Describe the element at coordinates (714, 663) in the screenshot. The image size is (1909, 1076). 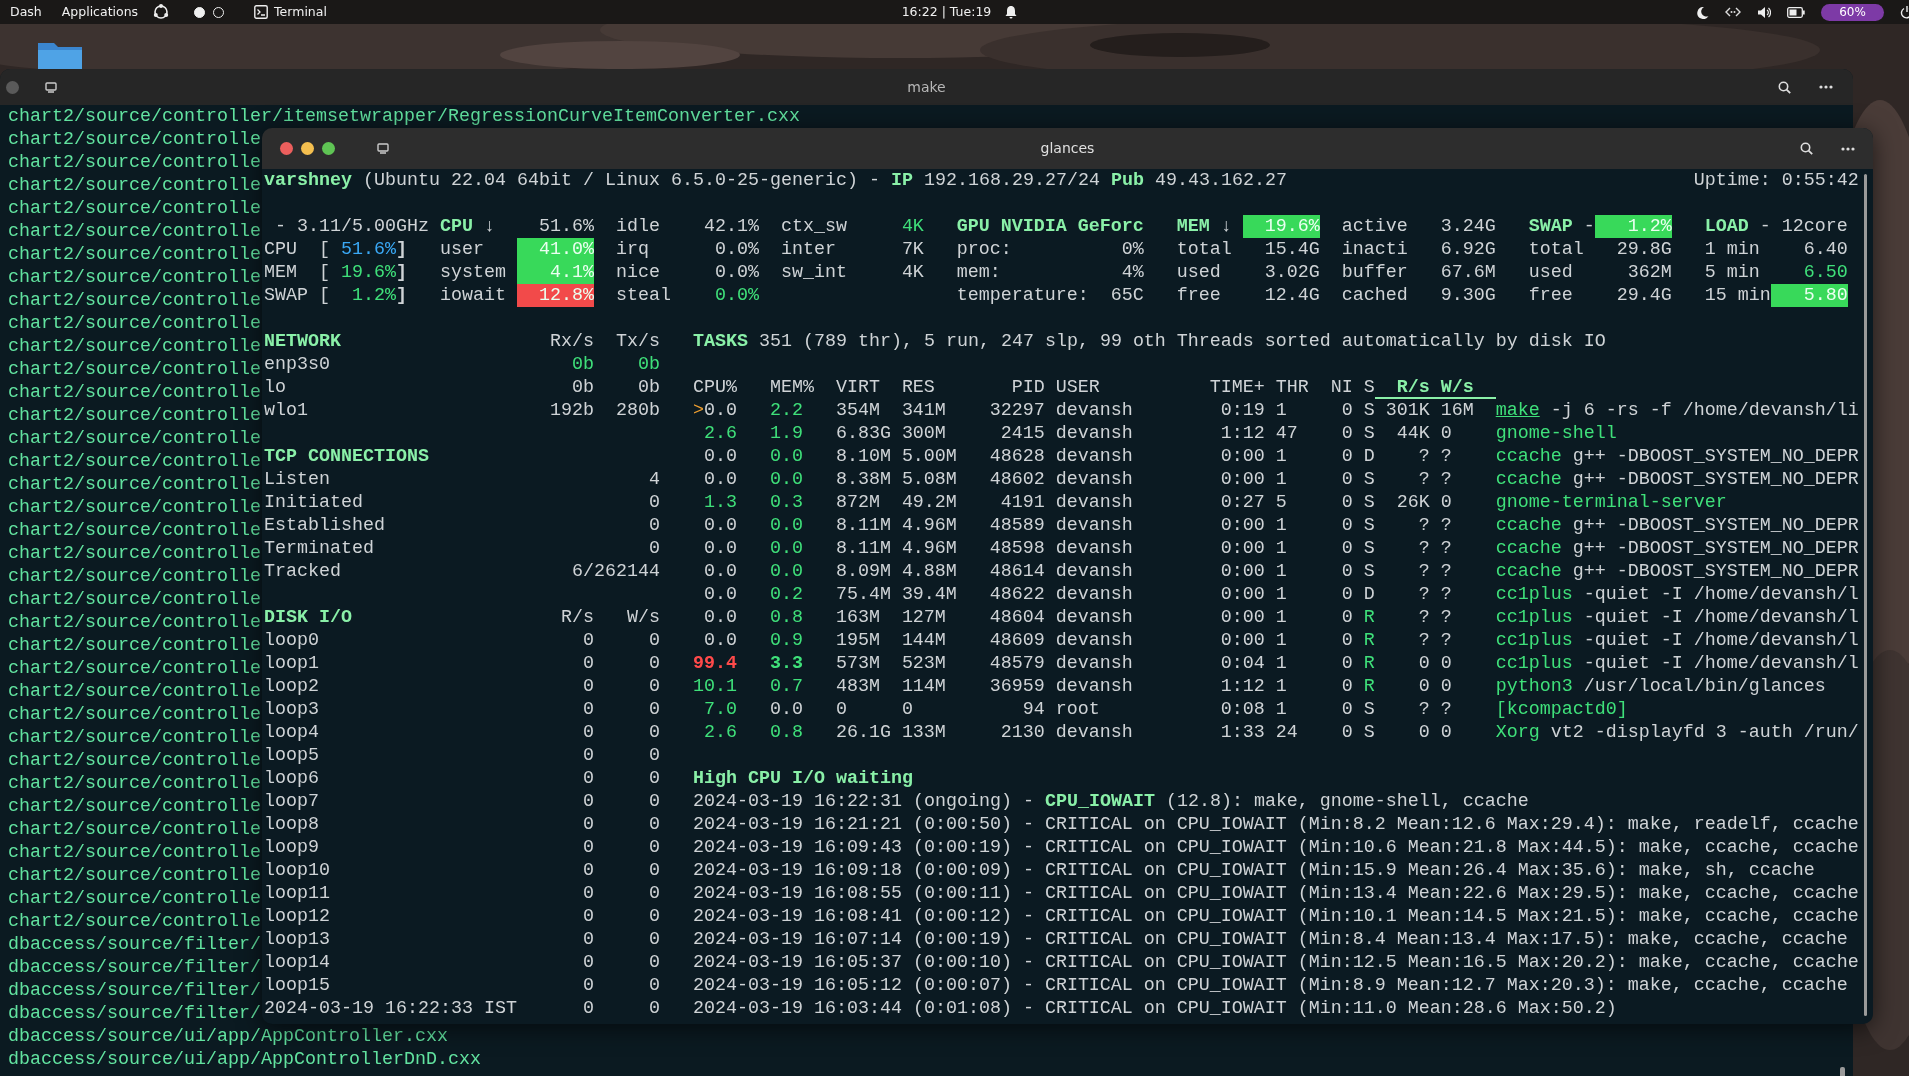
I see `cpu-percent: 99.4` at that location.